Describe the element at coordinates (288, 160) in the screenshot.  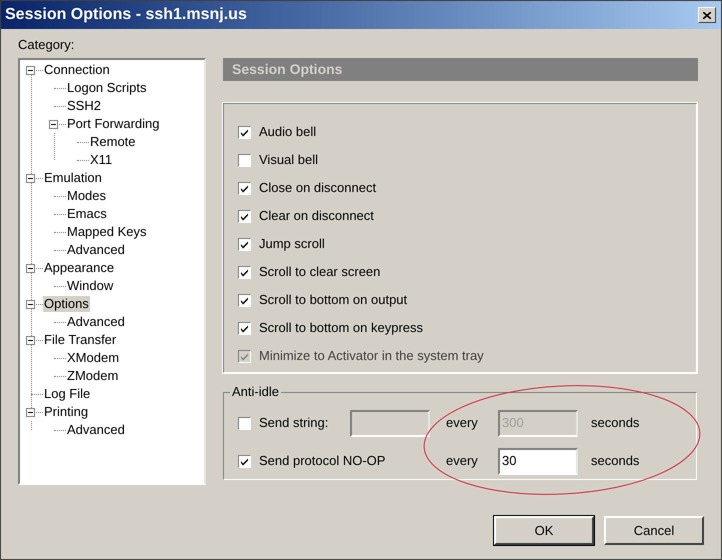
I see `option-label: Visual bell` at that location.